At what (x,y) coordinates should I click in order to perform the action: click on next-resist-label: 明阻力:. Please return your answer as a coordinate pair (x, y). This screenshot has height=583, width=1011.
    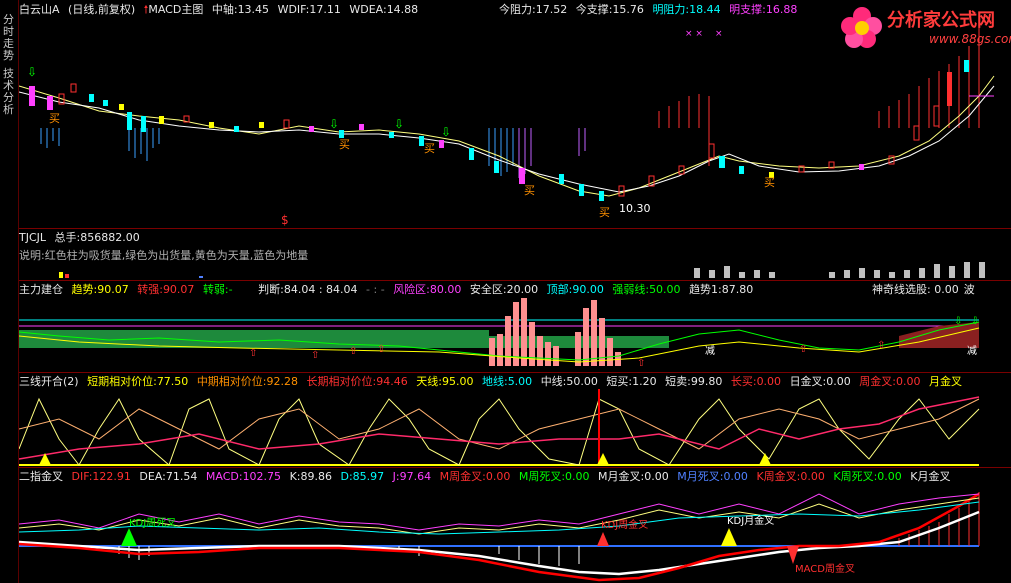
    Looking at the image, I should click on (671, 9).